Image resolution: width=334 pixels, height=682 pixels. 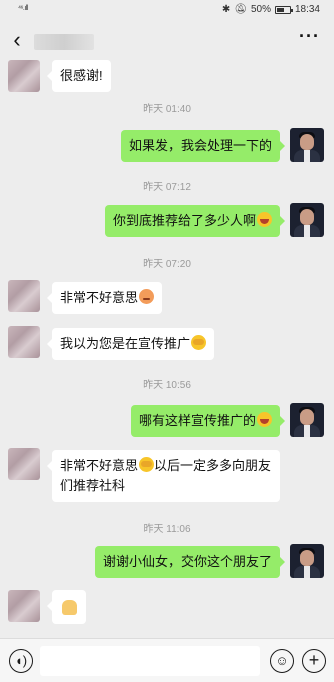 I want to click on emoji-icon: ☺, so click(x=282, y=661).